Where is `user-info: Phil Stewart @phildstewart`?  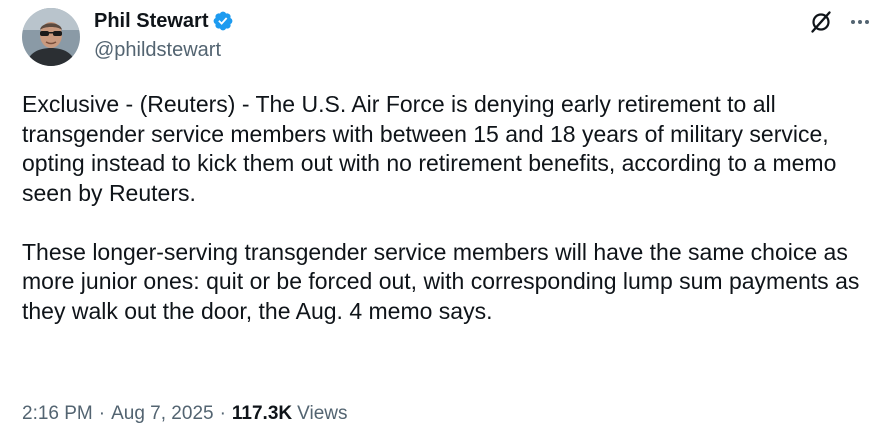
user-info: Phil Stewart @phildstewart is located at coordinates (164, 35).